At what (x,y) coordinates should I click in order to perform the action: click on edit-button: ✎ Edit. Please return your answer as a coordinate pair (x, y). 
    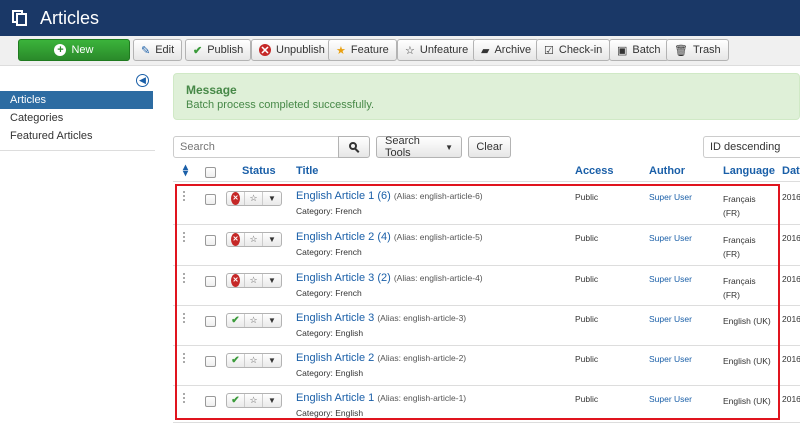
    Looking at the image, I should click on (158, 50).